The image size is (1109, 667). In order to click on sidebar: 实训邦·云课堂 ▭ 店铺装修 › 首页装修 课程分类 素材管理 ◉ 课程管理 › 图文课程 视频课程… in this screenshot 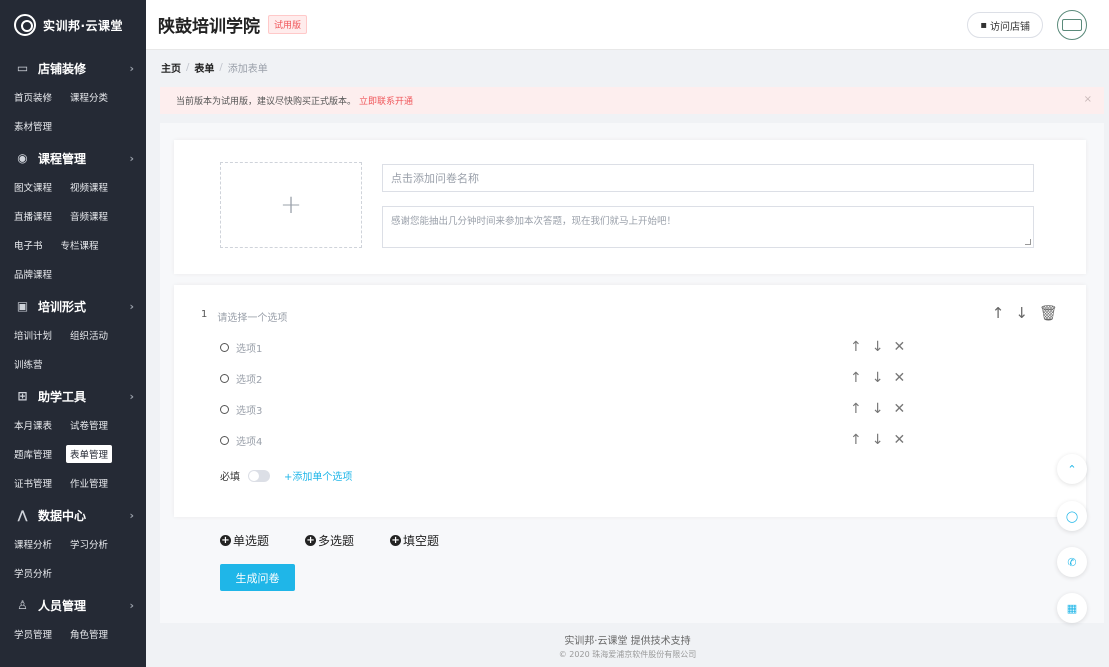, I will do `click(73, 333)`.